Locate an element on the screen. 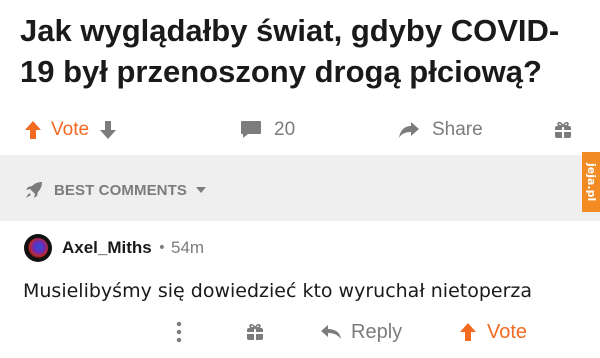 This screenshot has height=358, width=600. share-icon is located at coordinates (409, 130).